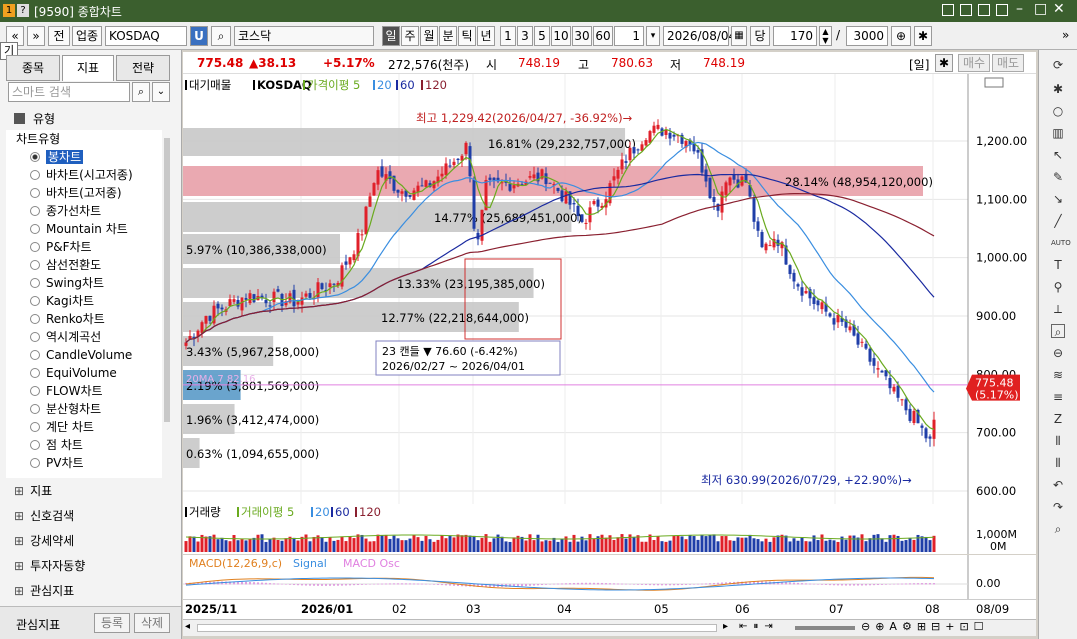 The height and width of the screenshot is (639, 1077). What do you see at coordinates (187, 626) in the screenshot?
I see `scroll-left-icon: ◂` at bounding box center [187, 626].